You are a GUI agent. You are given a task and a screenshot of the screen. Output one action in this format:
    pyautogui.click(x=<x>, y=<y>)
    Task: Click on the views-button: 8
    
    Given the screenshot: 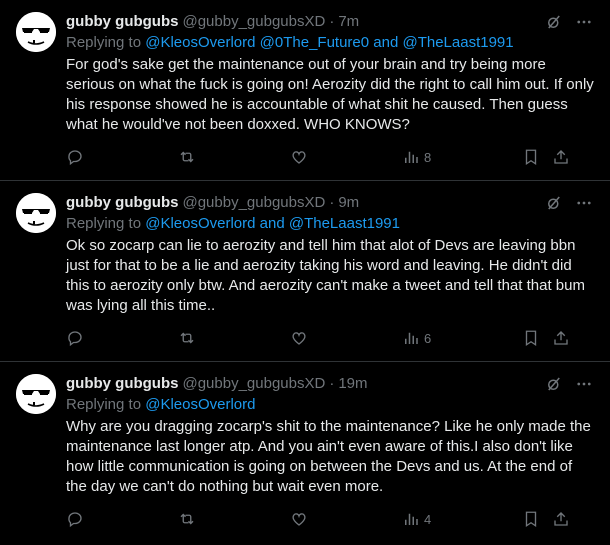 What is the action you would take?
    pyautogui.click(x=462, y=157)
    